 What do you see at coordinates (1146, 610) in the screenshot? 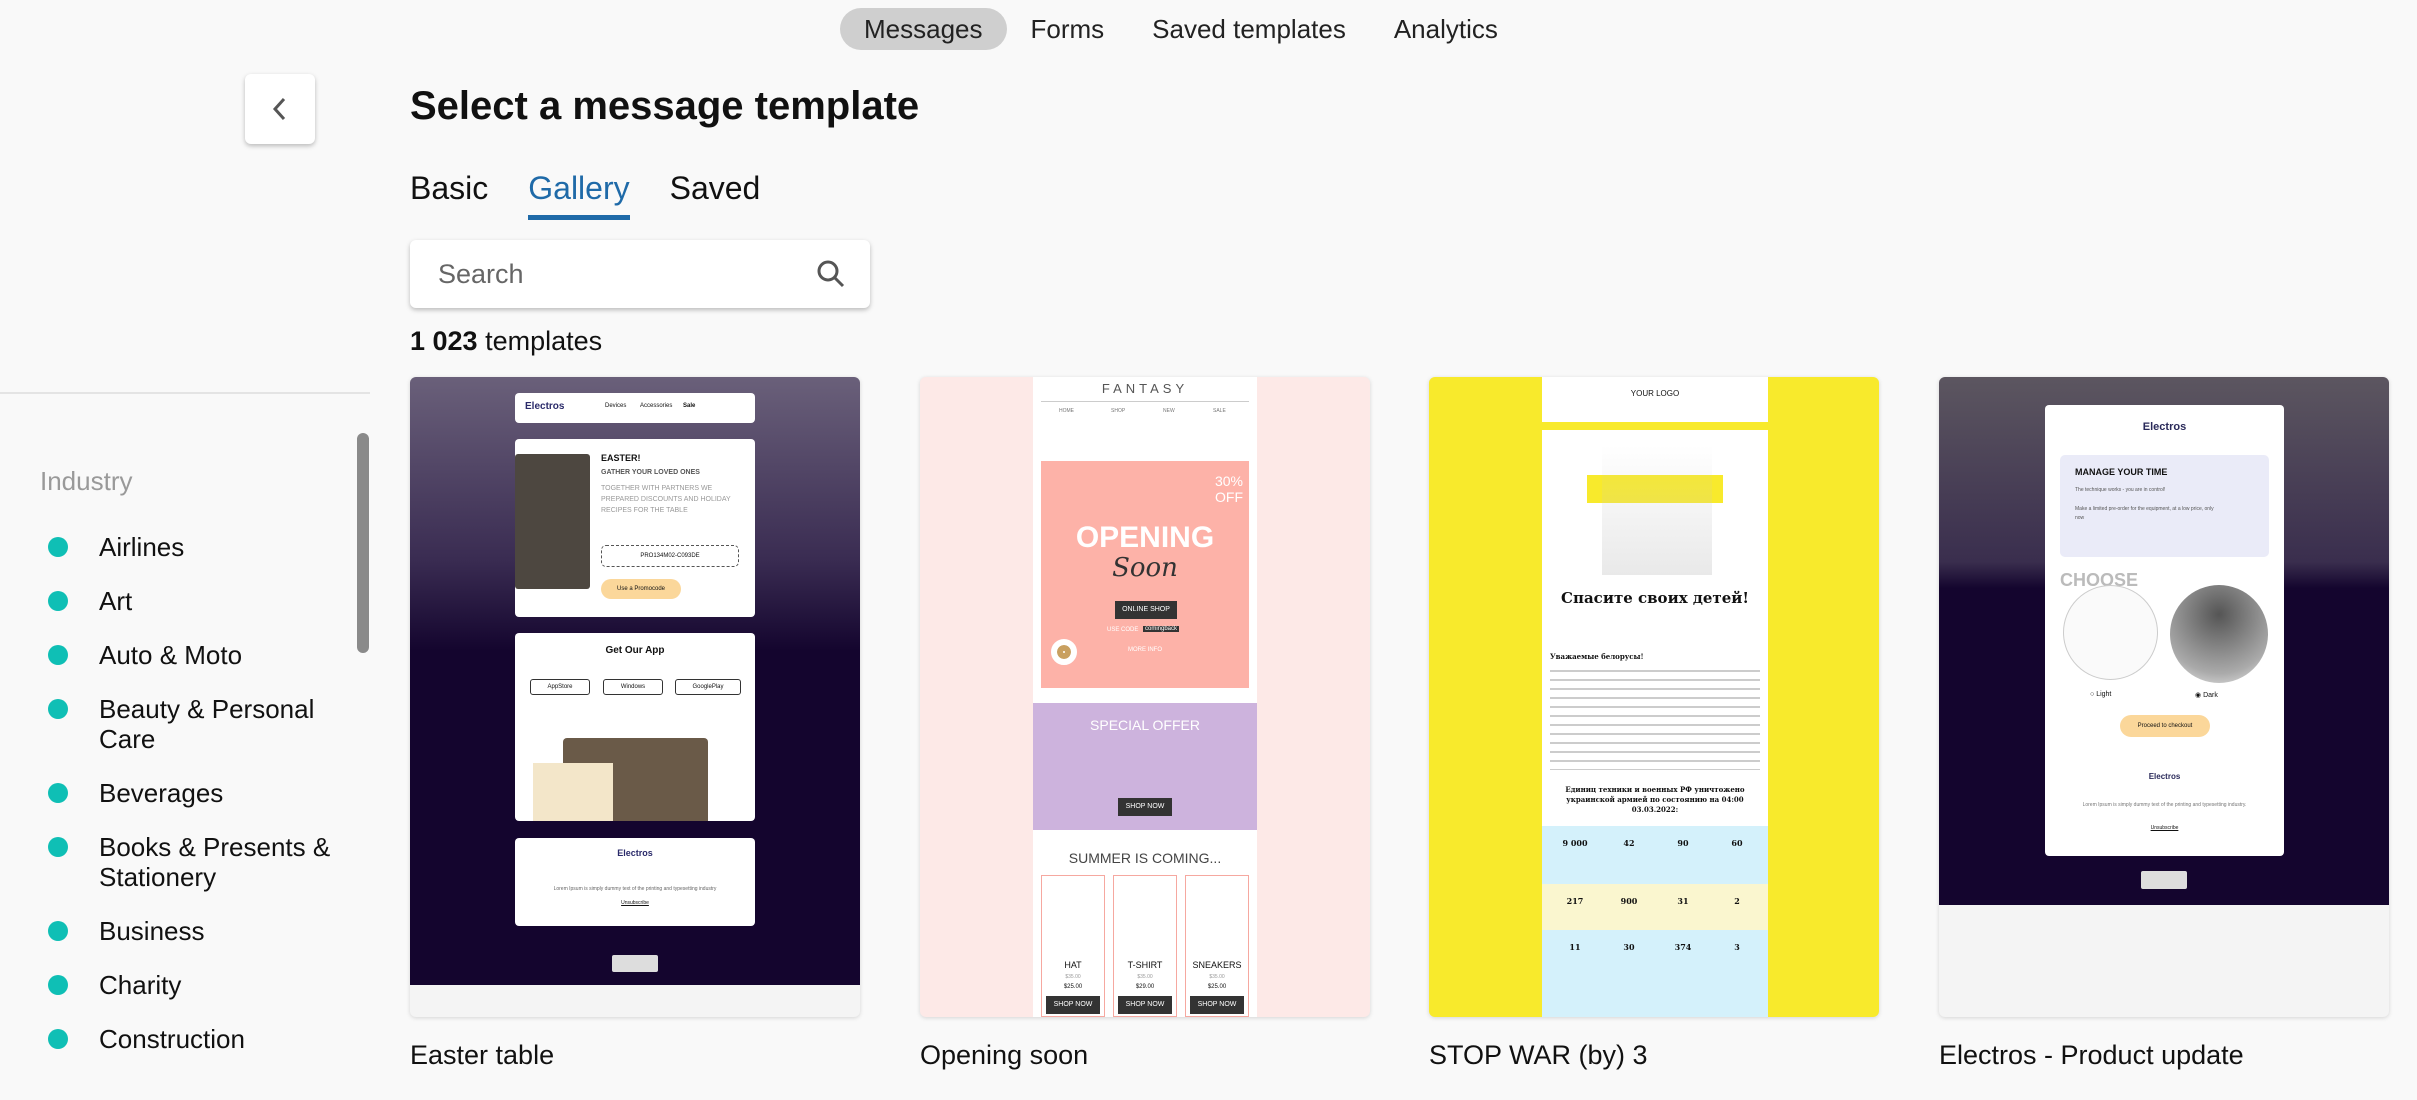
I see `thumb-cta: ONLINE SHOP` at bounding box center [1146, 610].